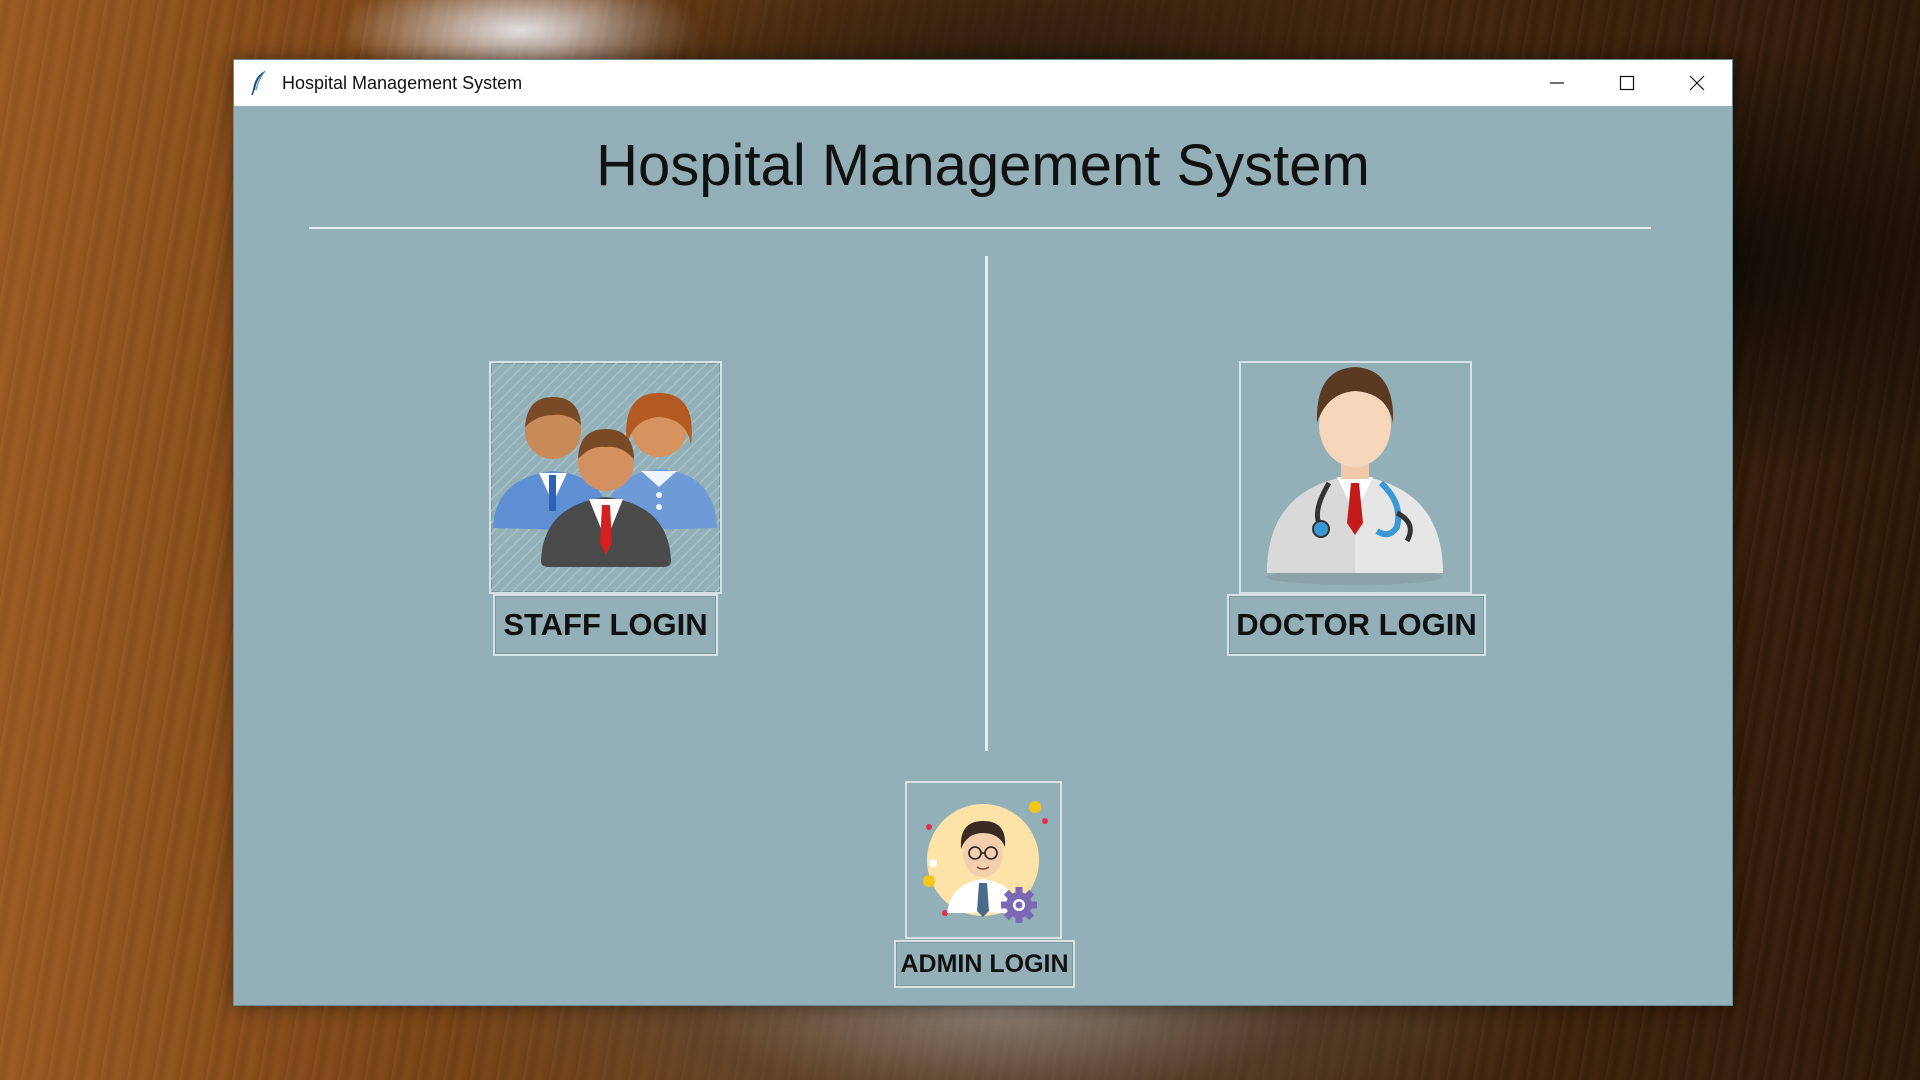  Describe the element at coordinates (984, 964) in the screenshot. I see `admin-login-button: ADMIN LOGIN` at that location.